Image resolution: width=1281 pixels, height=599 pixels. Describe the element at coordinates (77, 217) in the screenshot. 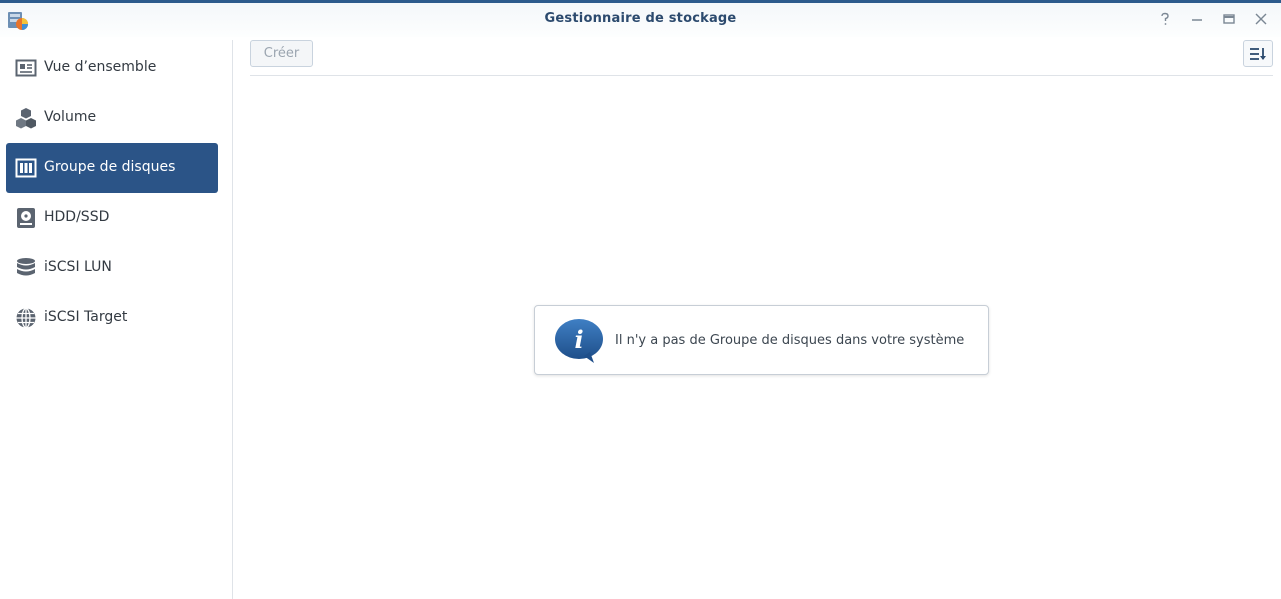

I see `sidebar-item-label: HDD/SSD` at that location.